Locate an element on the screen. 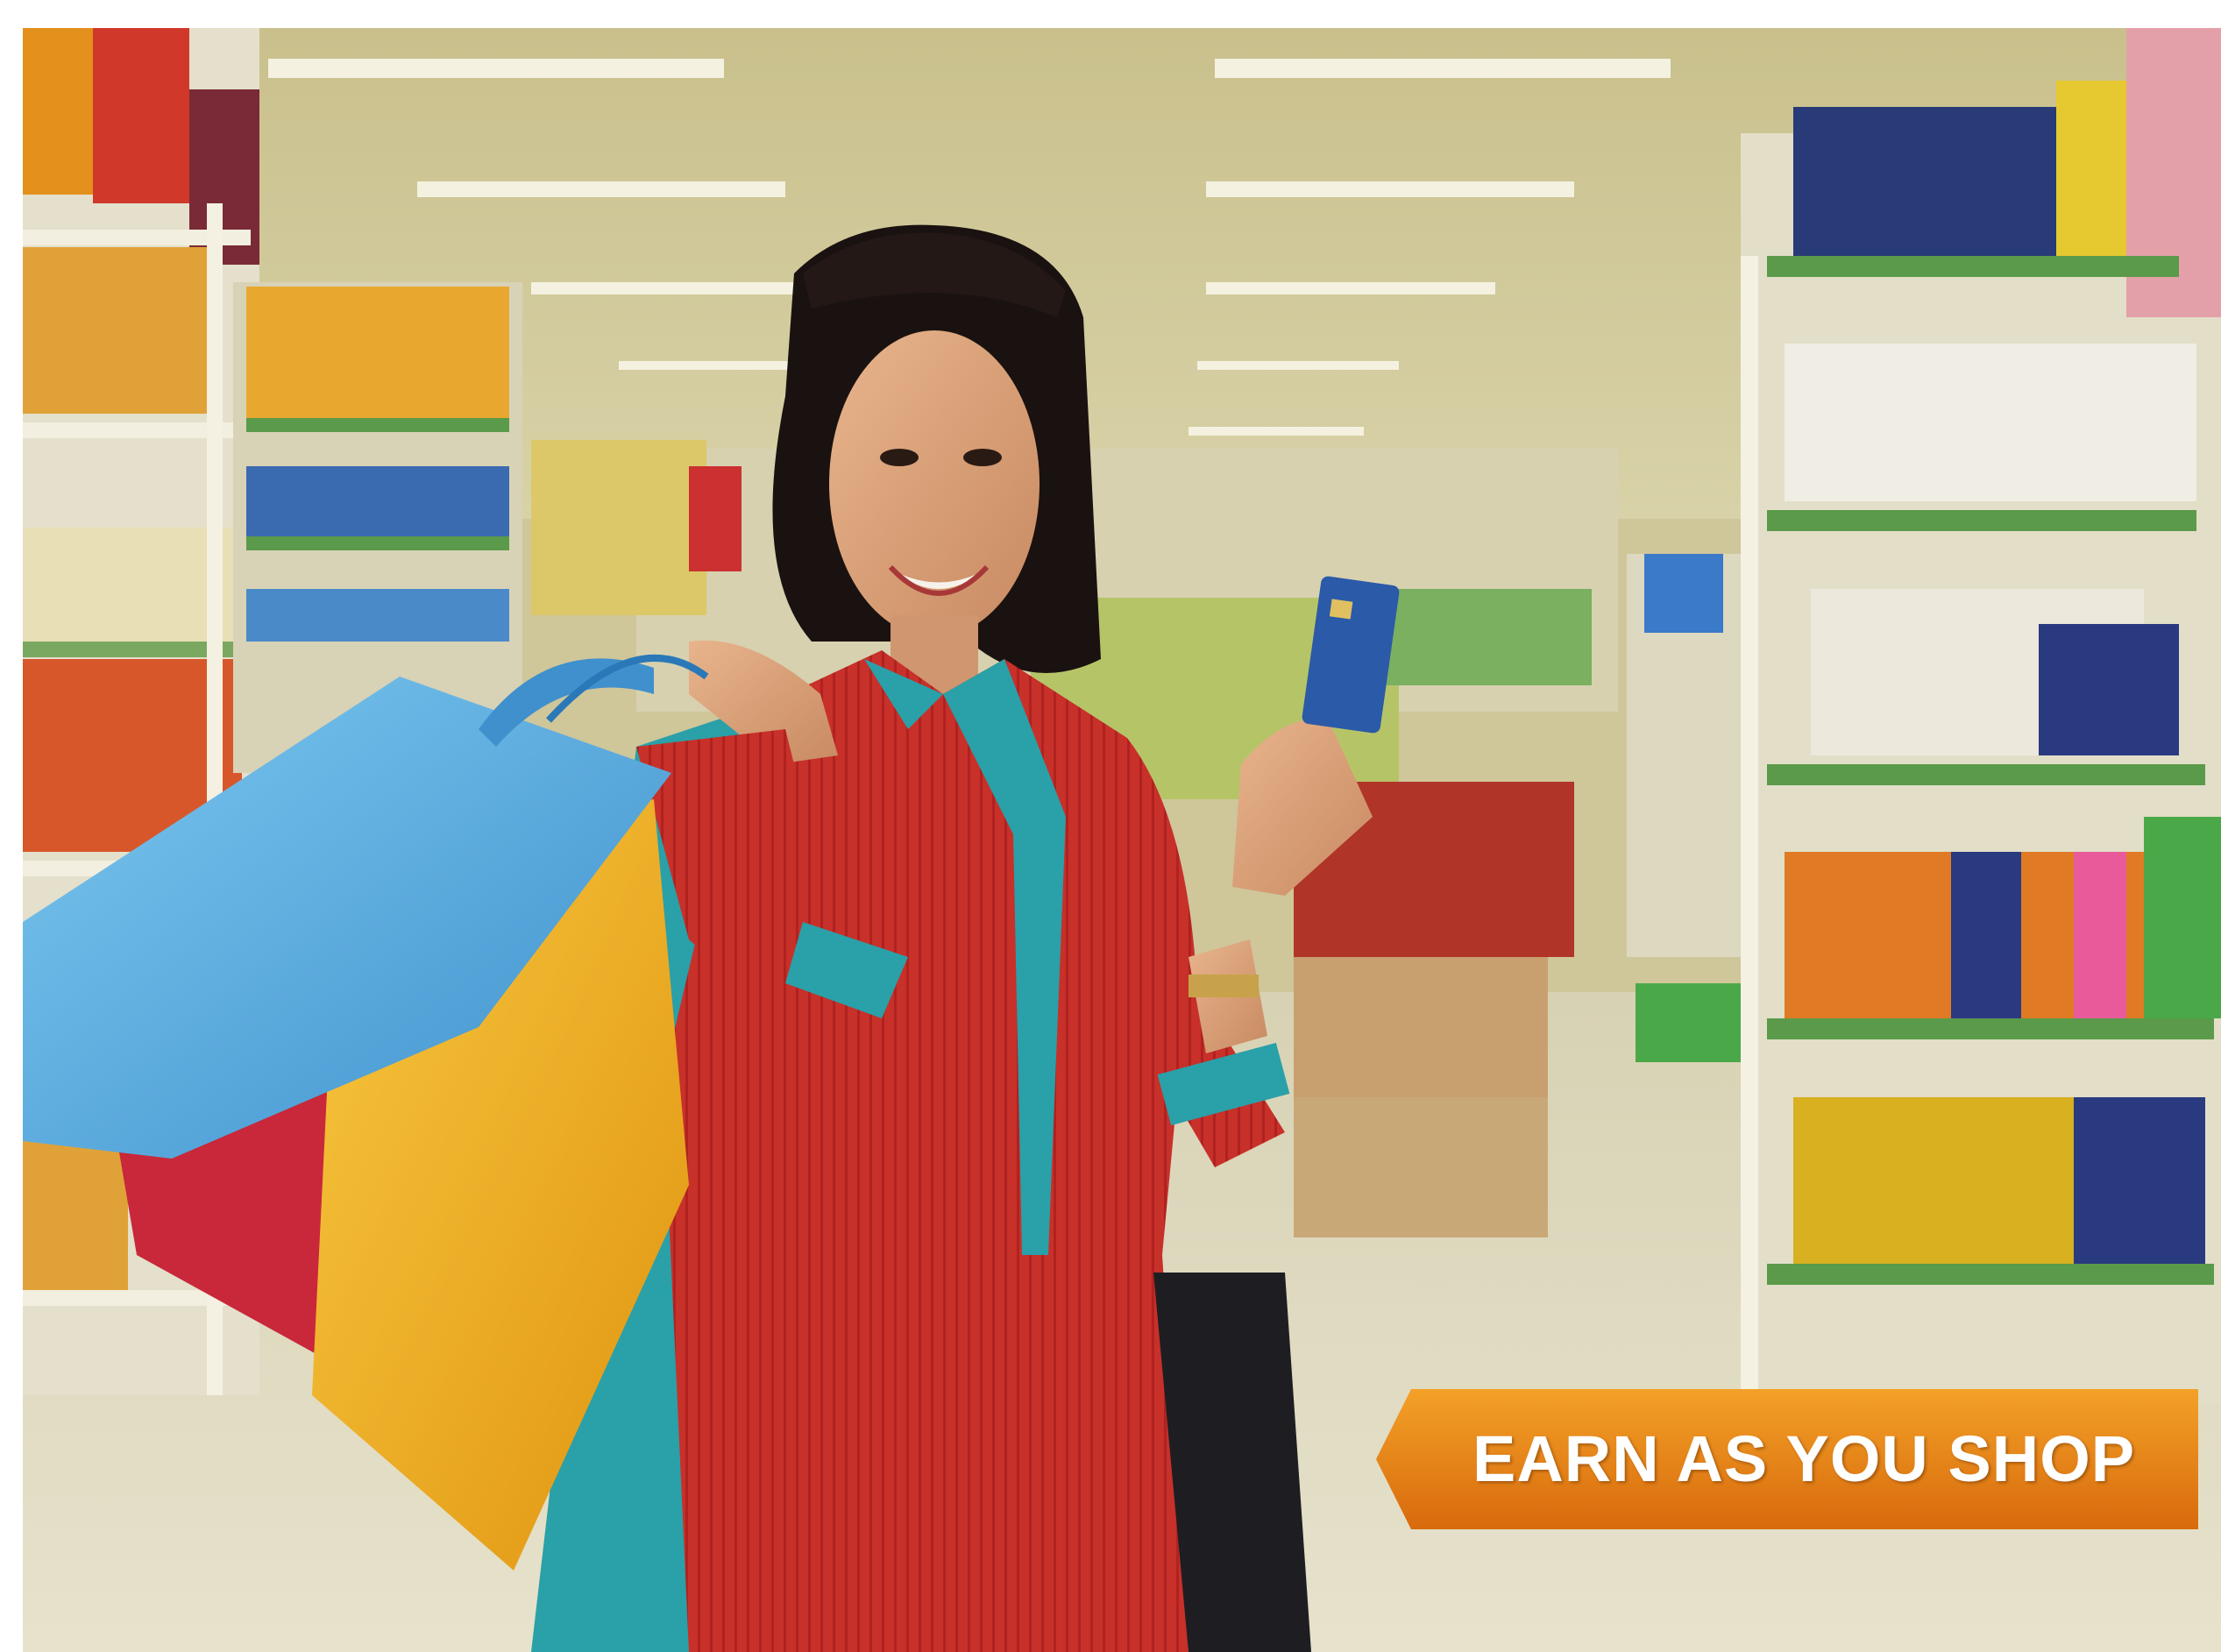  banner-headline: EARN AS YOU SHOP is located at coordinates (1804, 1458).